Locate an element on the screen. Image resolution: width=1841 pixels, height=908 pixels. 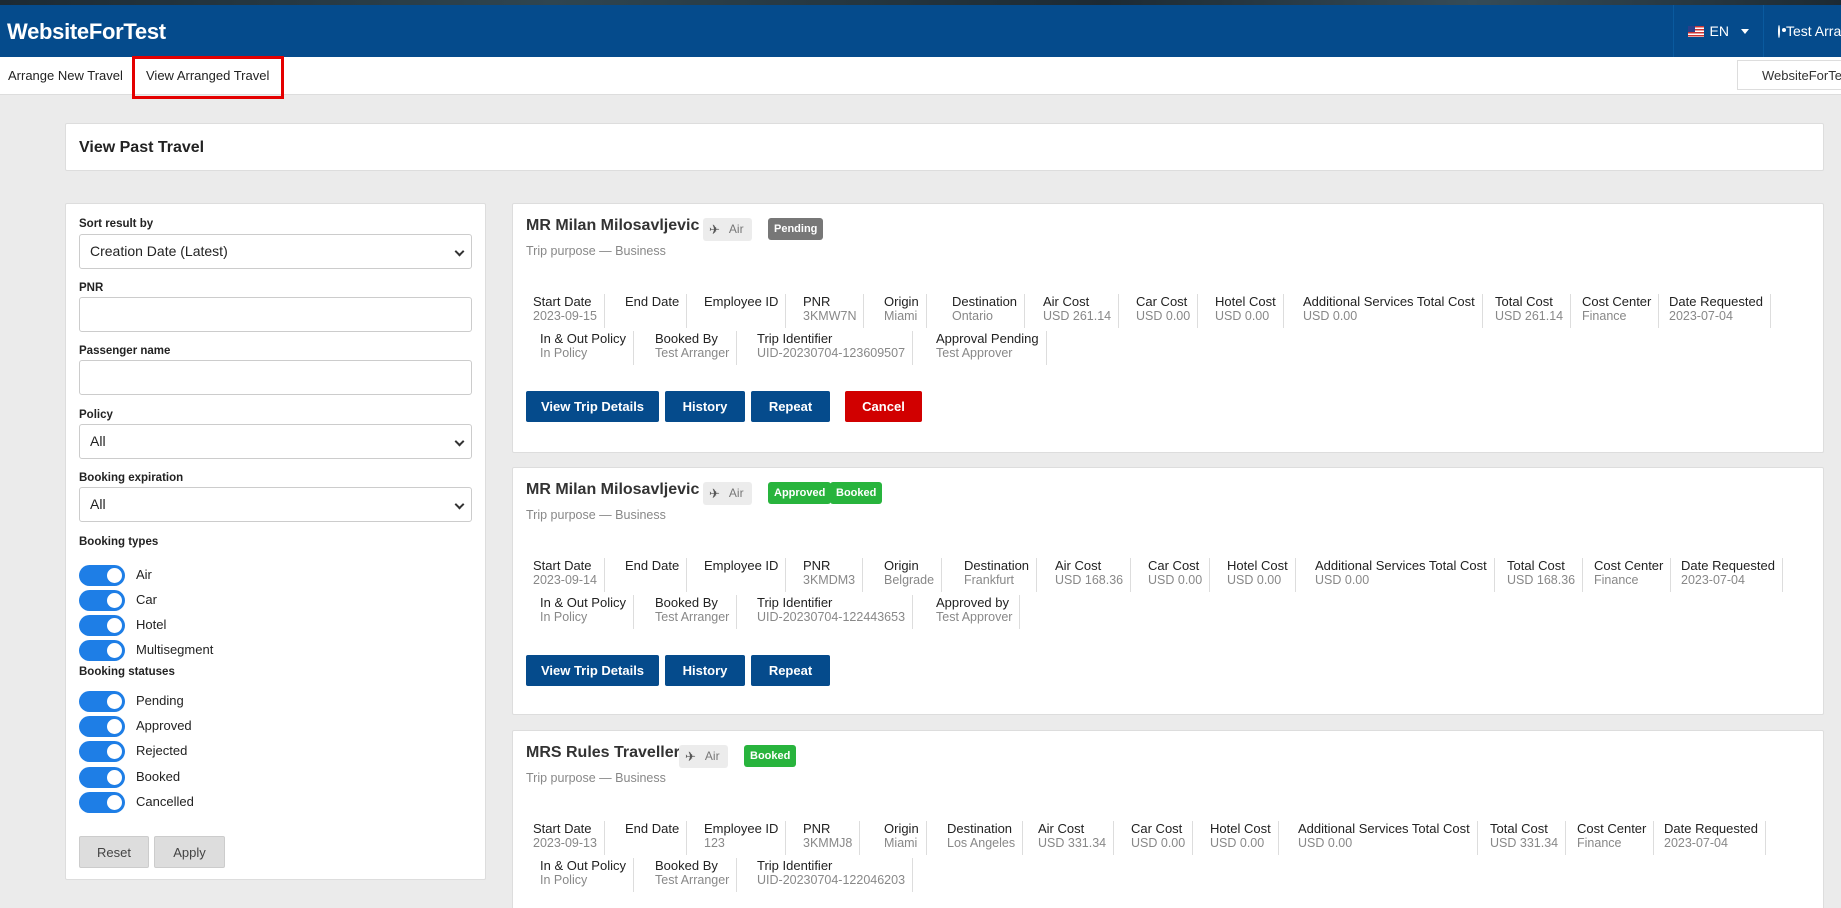
detail-cell: Employee ID is located at coordinates (742, 311).